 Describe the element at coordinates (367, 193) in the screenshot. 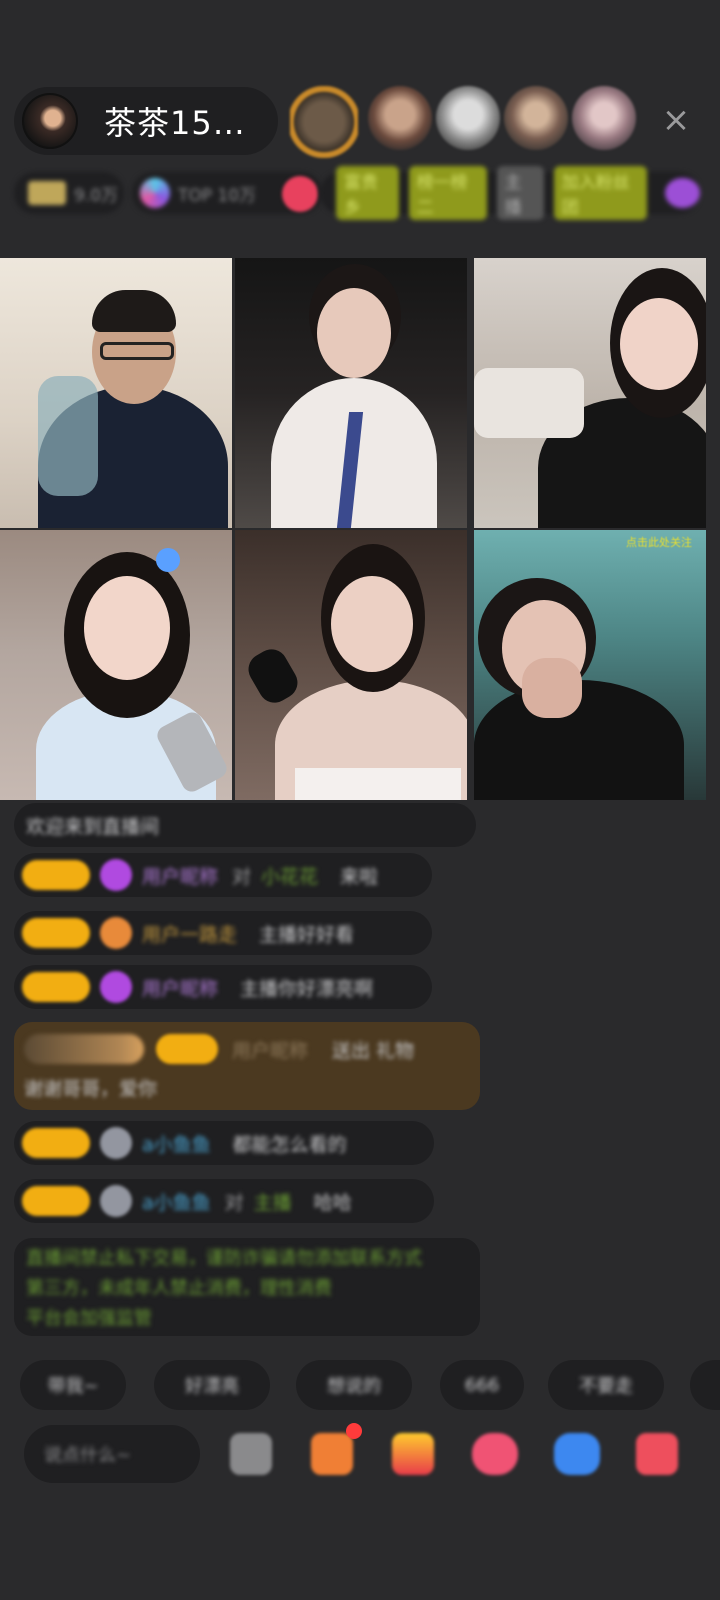

I see `tag-1: 富贵乡` at that location.